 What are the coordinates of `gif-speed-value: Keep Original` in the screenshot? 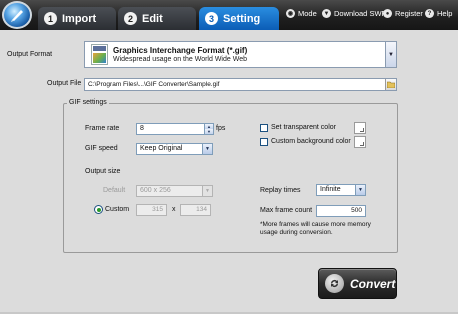 It's located at (161, 148).